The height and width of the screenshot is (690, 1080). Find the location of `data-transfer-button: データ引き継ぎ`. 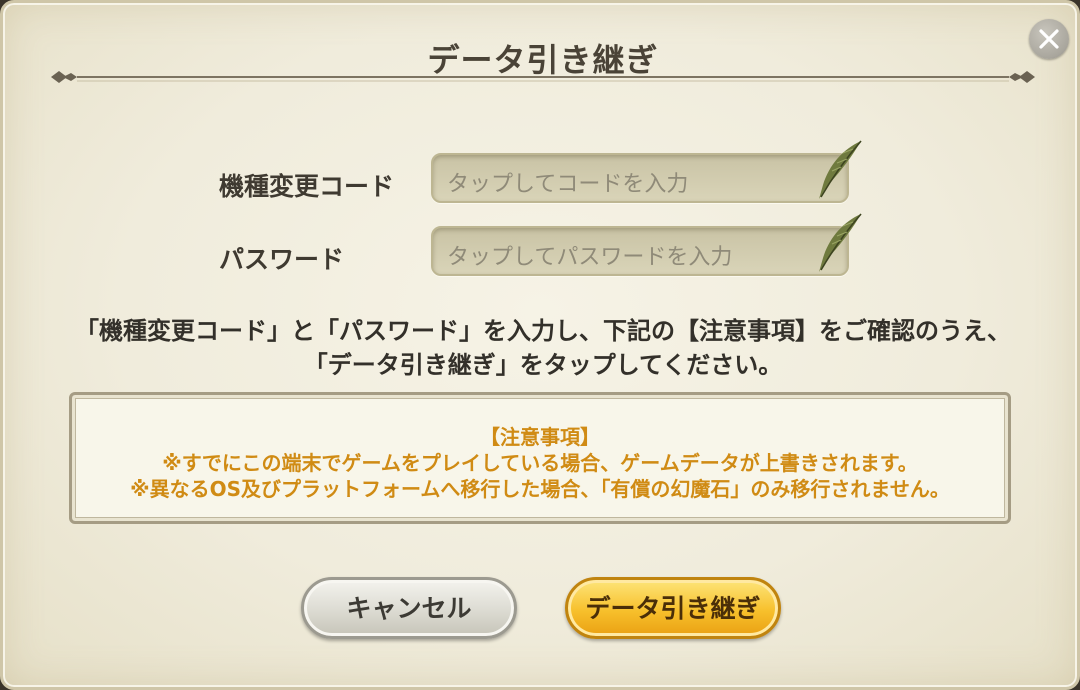

data-transfer-button: データ引き継ぎ is located at coordinates (673, 608).